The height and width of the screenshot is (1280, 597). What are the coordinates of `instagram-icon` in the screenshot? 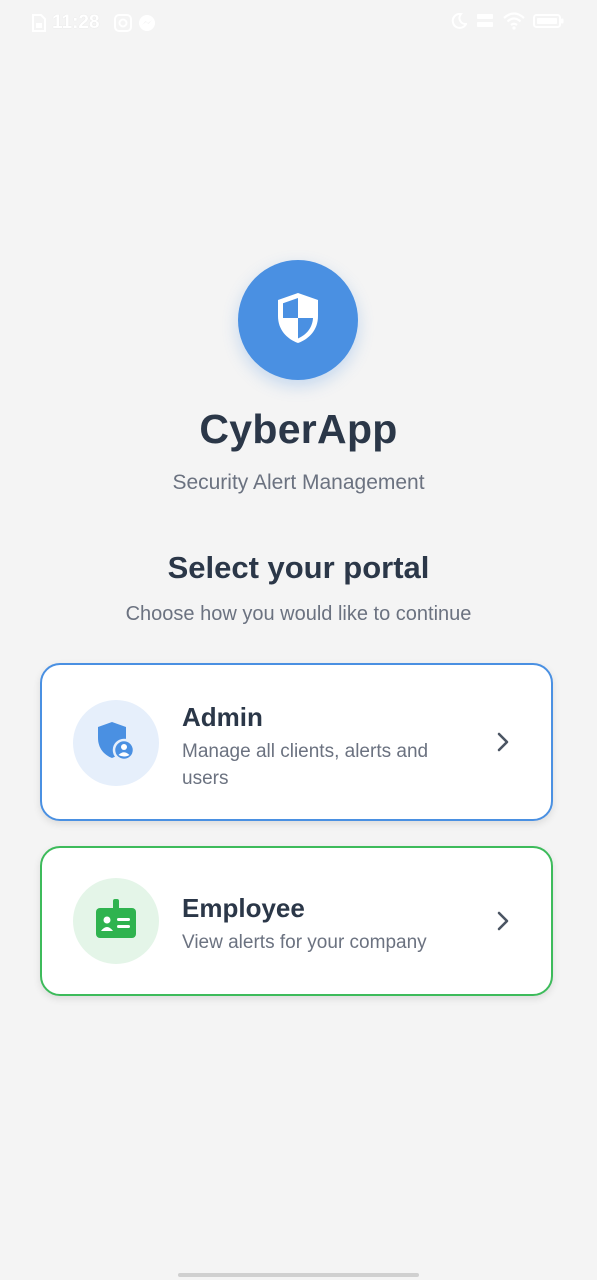 It's located at (122, 23).